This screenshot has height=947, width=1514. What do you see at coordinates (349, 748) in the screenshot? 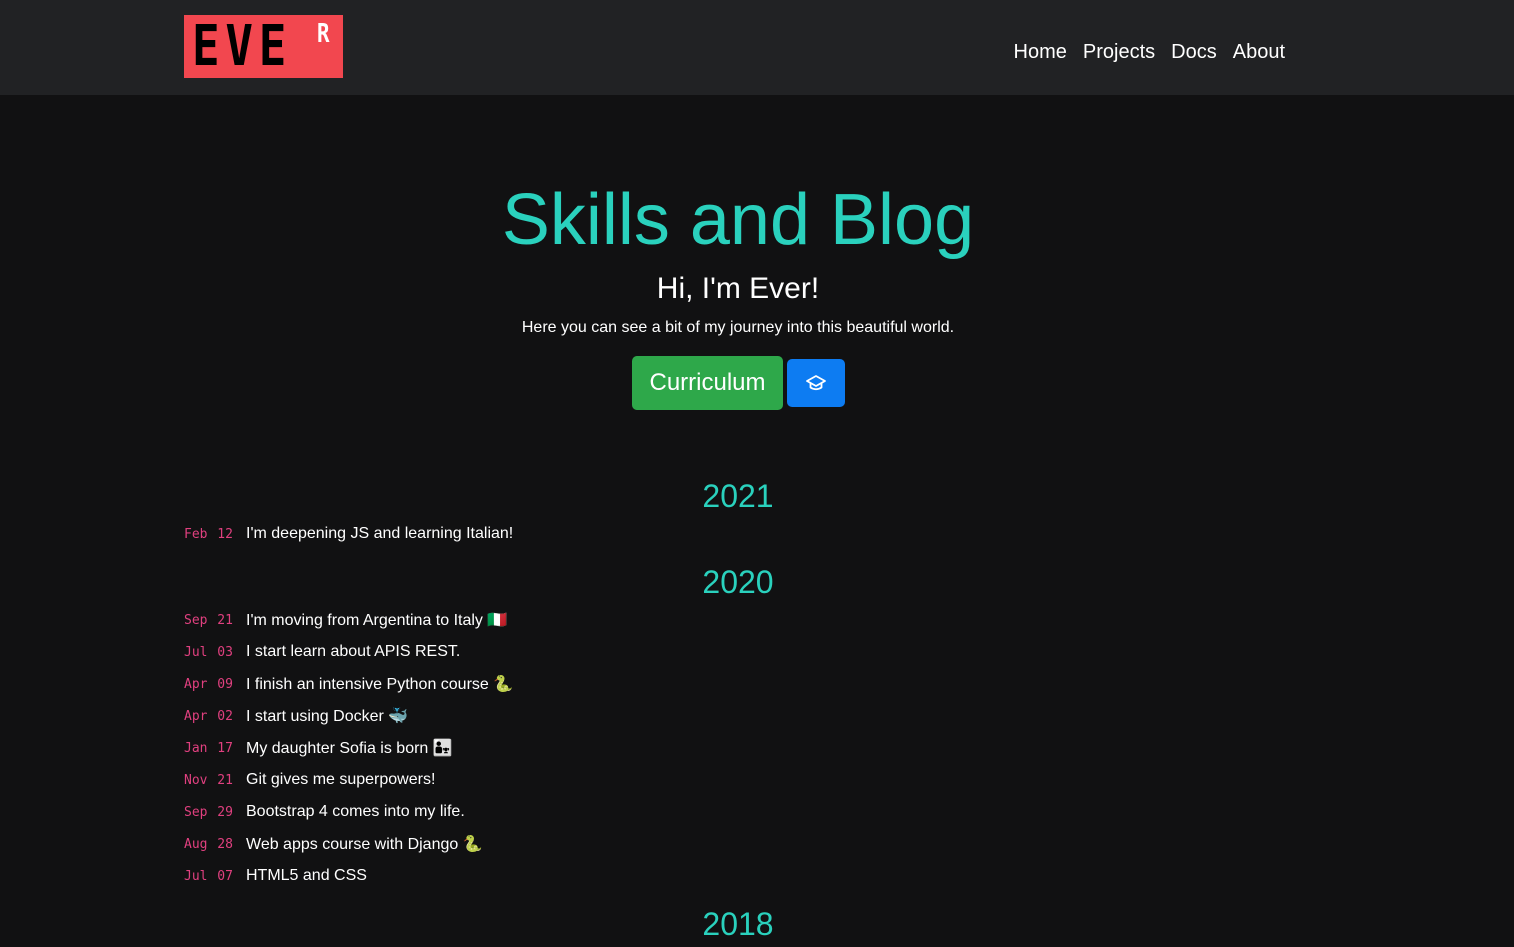
I see `entry-text: My daughter Sofia is born 👨‍👧` at bounding box center [349, 748].